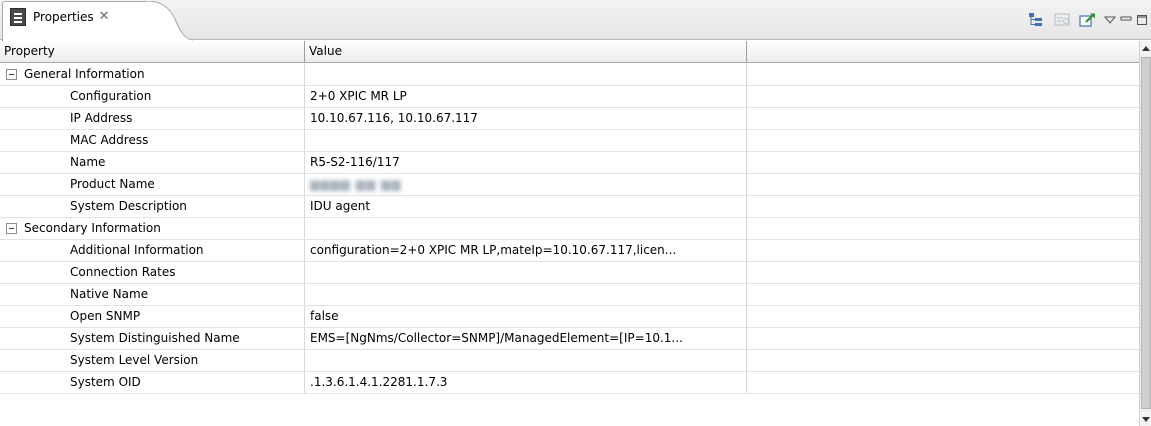 The width and height of the screenshot is (1151, 426). I want to click on table-row: MAC Address, so click(569, 141).